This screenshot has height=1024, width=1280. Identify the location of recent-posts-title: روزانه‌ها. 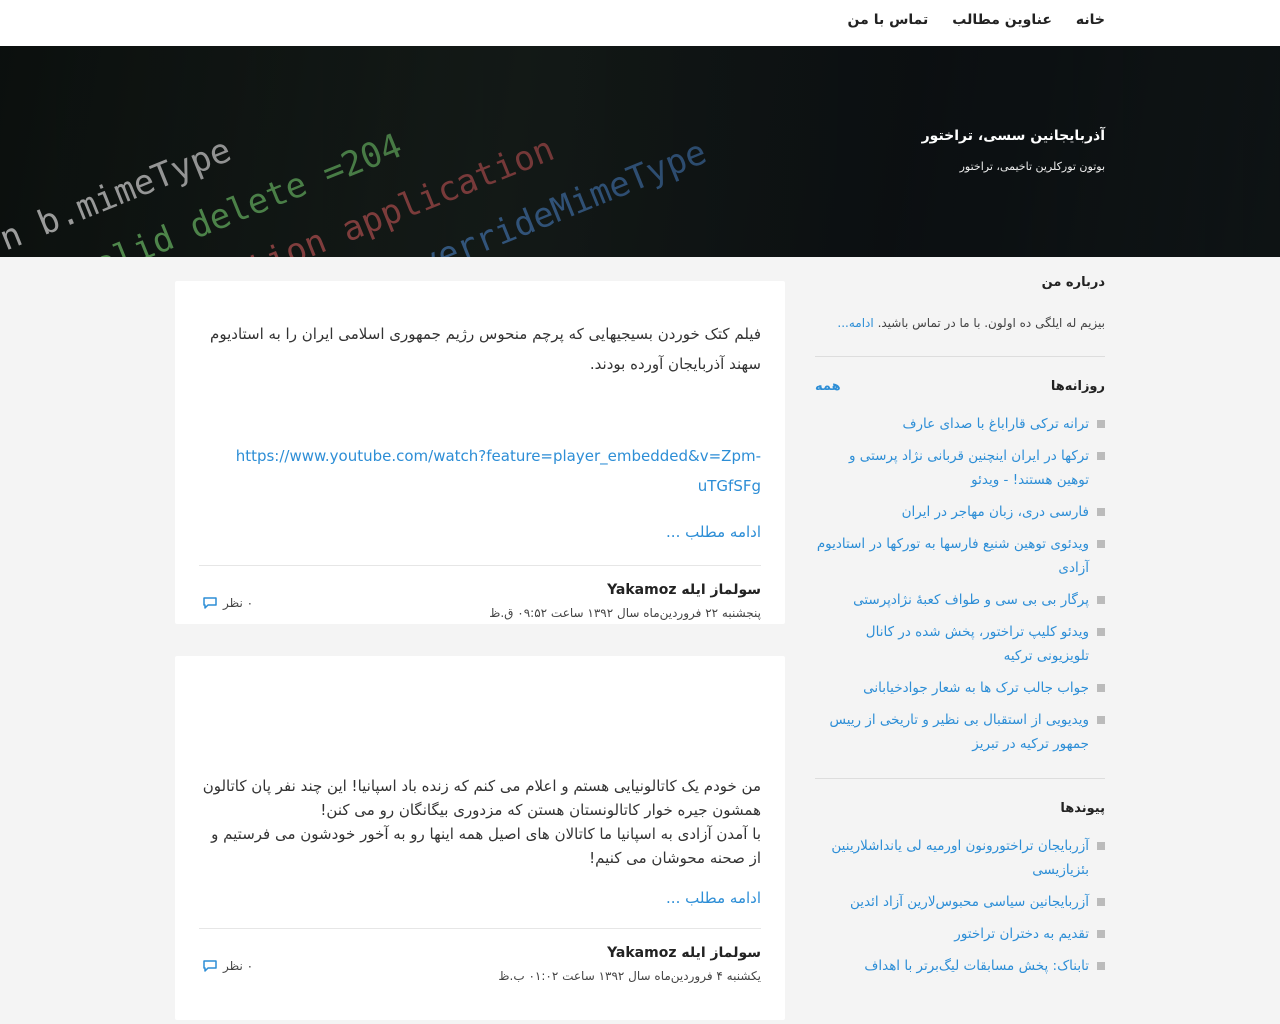
(1077, 386).